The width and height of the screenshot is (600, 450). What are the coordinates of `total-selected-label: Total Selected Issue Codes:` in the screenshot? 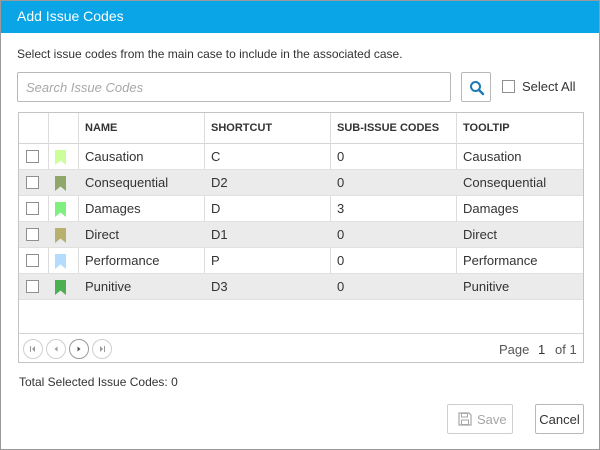 It's located at (93, 382).